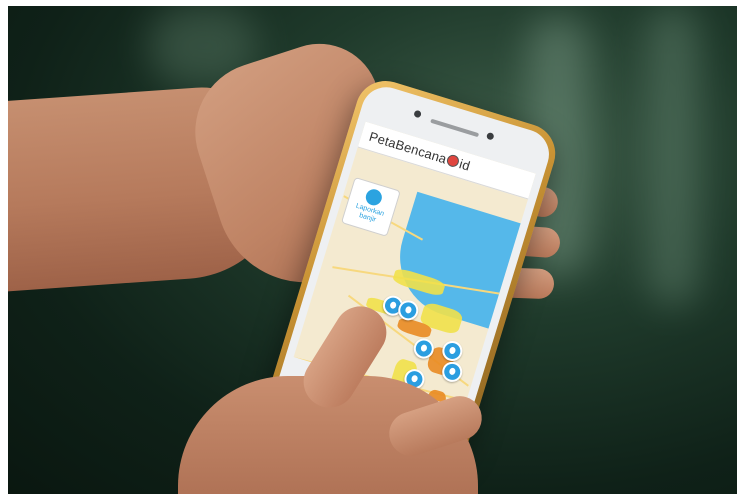  What do you see at coordinates (465, 165) in the screenshot?
I see `app-title-suffix: id` at bounding box center [465, 165].